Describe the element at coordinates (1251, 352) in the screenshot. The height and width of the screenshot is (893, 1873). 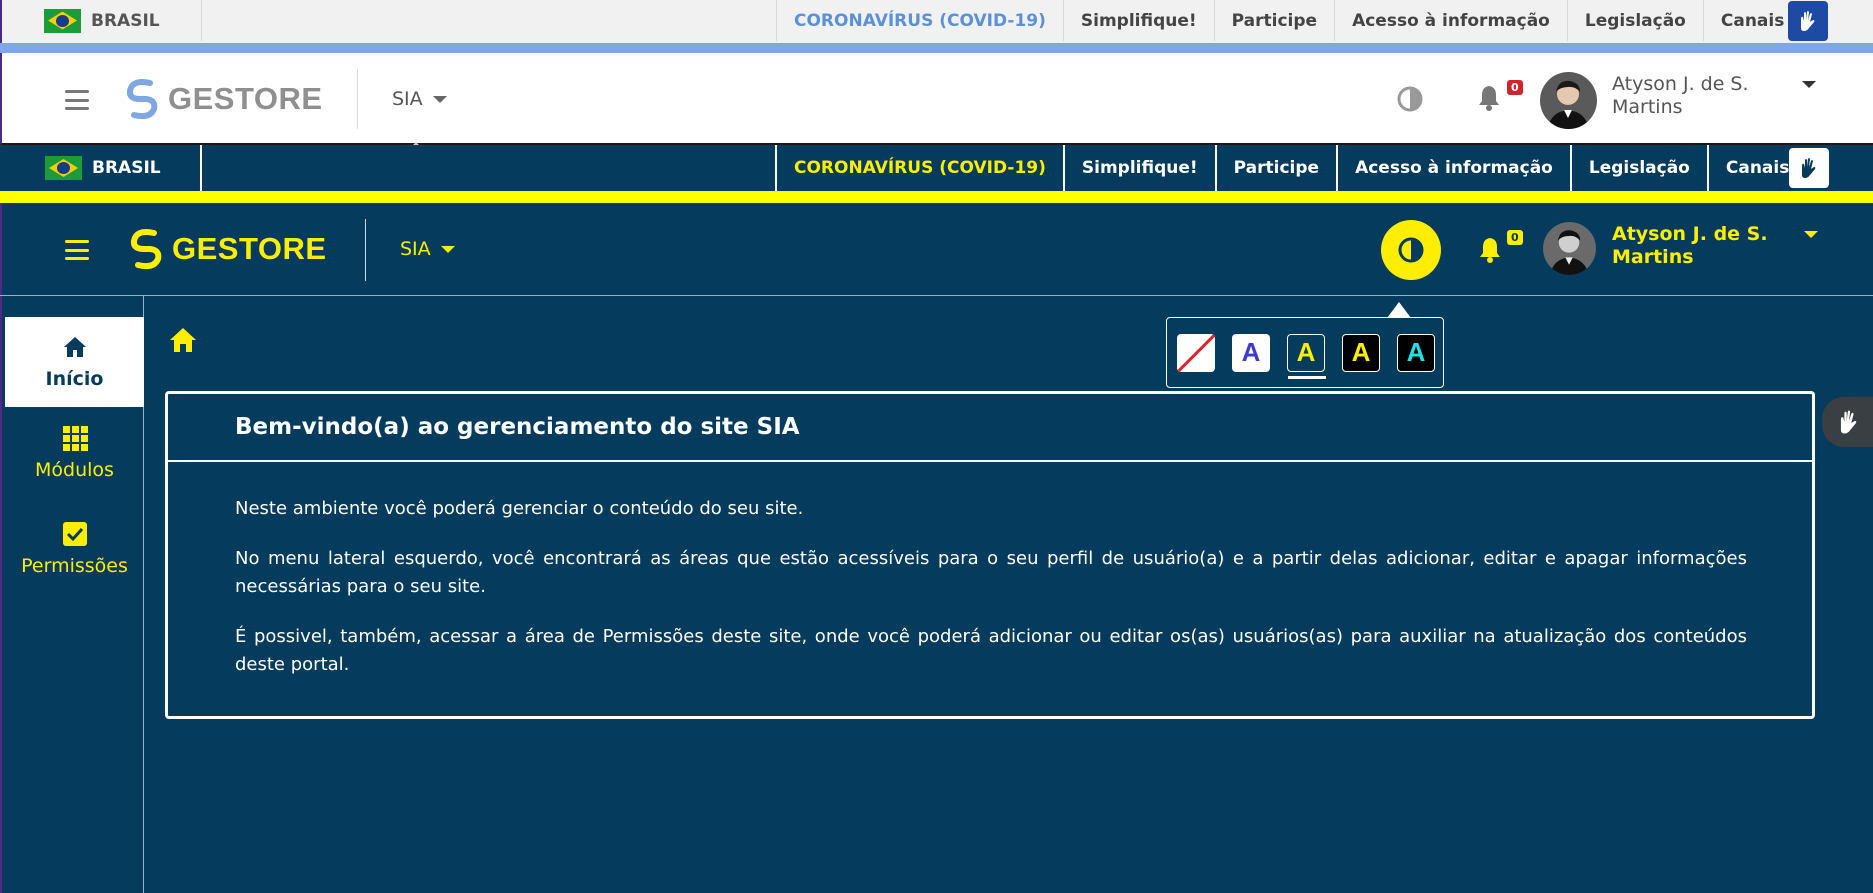
I see `contrast-option-white-blue: A` at that location.